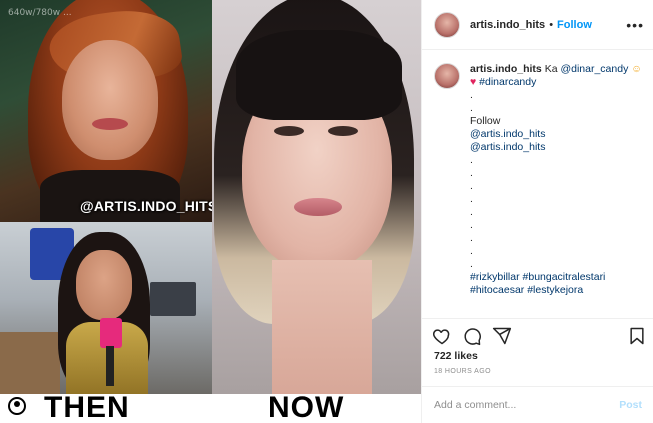 The image size is (653, 423). What do you see at coordinates (556, 134) in the screenshot?
I see `handle-link-1: @artis.indo_hits` at bounding box center [556, 134].